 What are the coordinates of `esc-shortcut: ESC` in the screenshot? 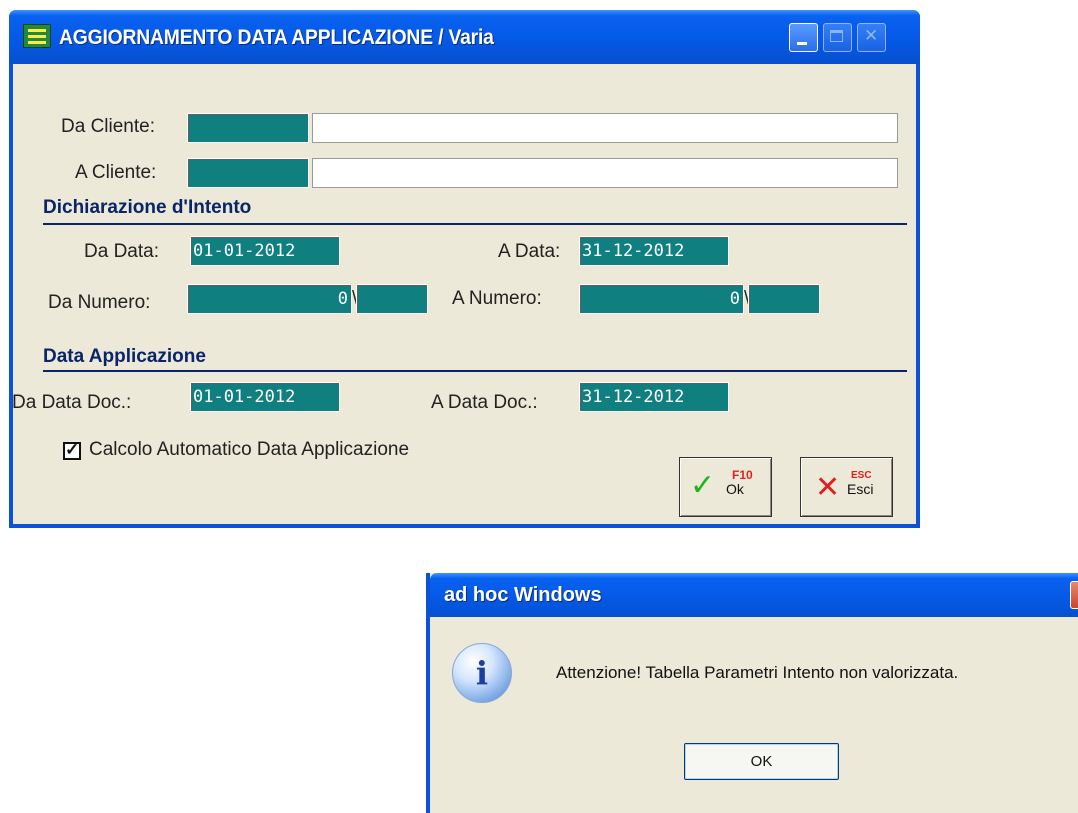 It's located at (861, 475).